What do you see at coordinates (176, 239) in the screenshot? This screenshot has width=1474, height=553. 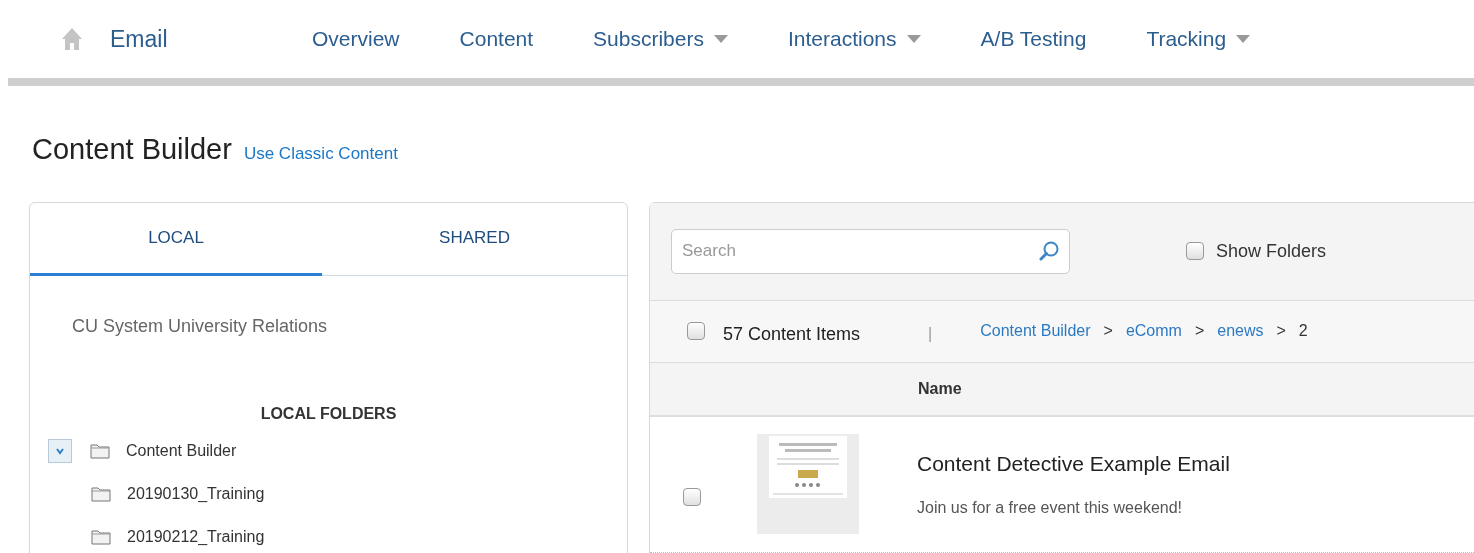 I see `panel-tab: LOCAL` at bounding box center [176, 239].